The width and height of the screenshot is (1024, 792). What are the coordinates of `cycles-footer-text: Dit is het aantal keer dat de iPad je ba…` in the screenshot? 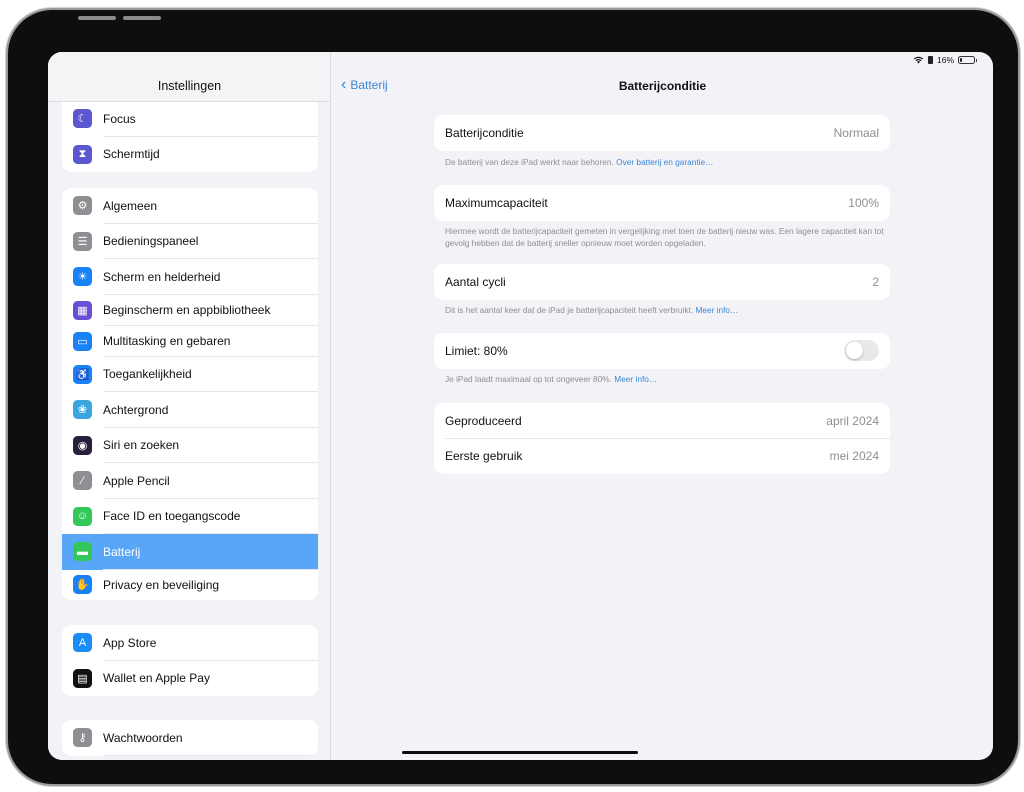 It's located at (569, 310).